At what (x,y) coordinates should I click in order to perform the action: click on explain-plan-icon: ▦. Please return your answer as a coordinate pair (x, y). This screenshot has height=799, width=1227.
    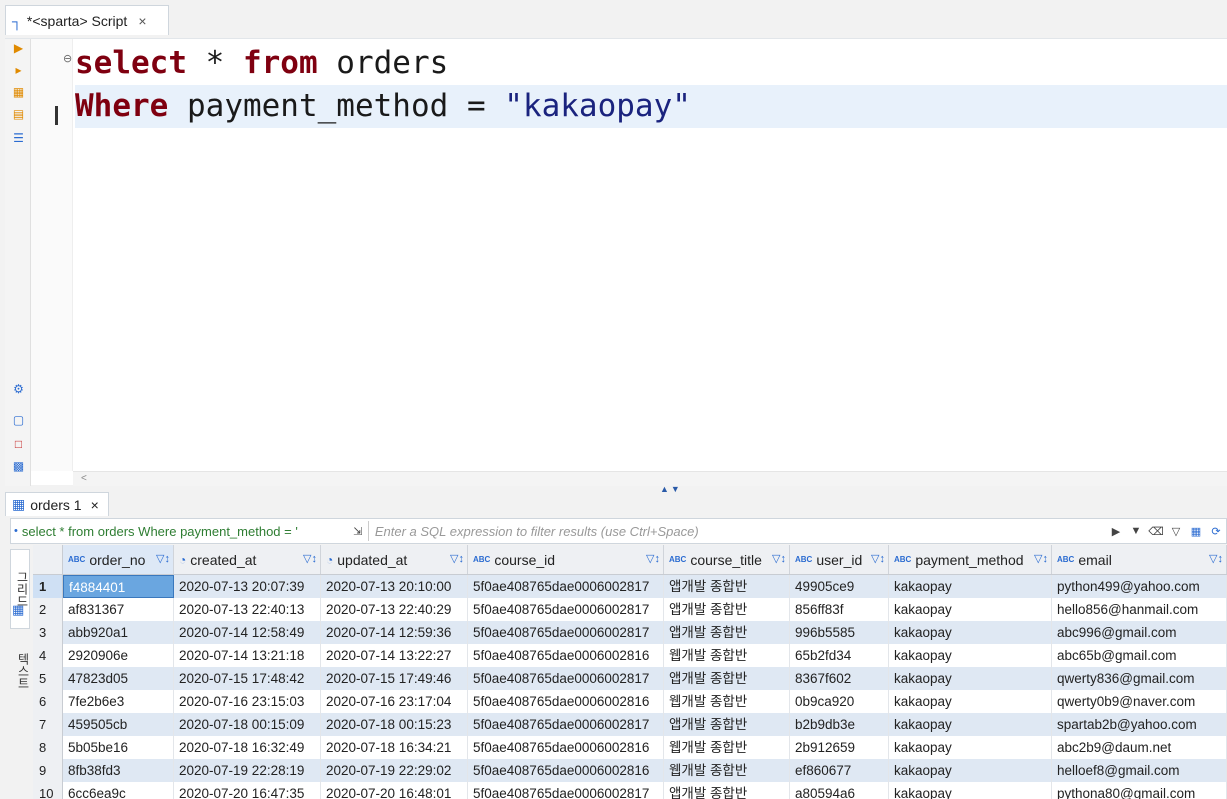
    Looking at the image, I should click on (18, 92).